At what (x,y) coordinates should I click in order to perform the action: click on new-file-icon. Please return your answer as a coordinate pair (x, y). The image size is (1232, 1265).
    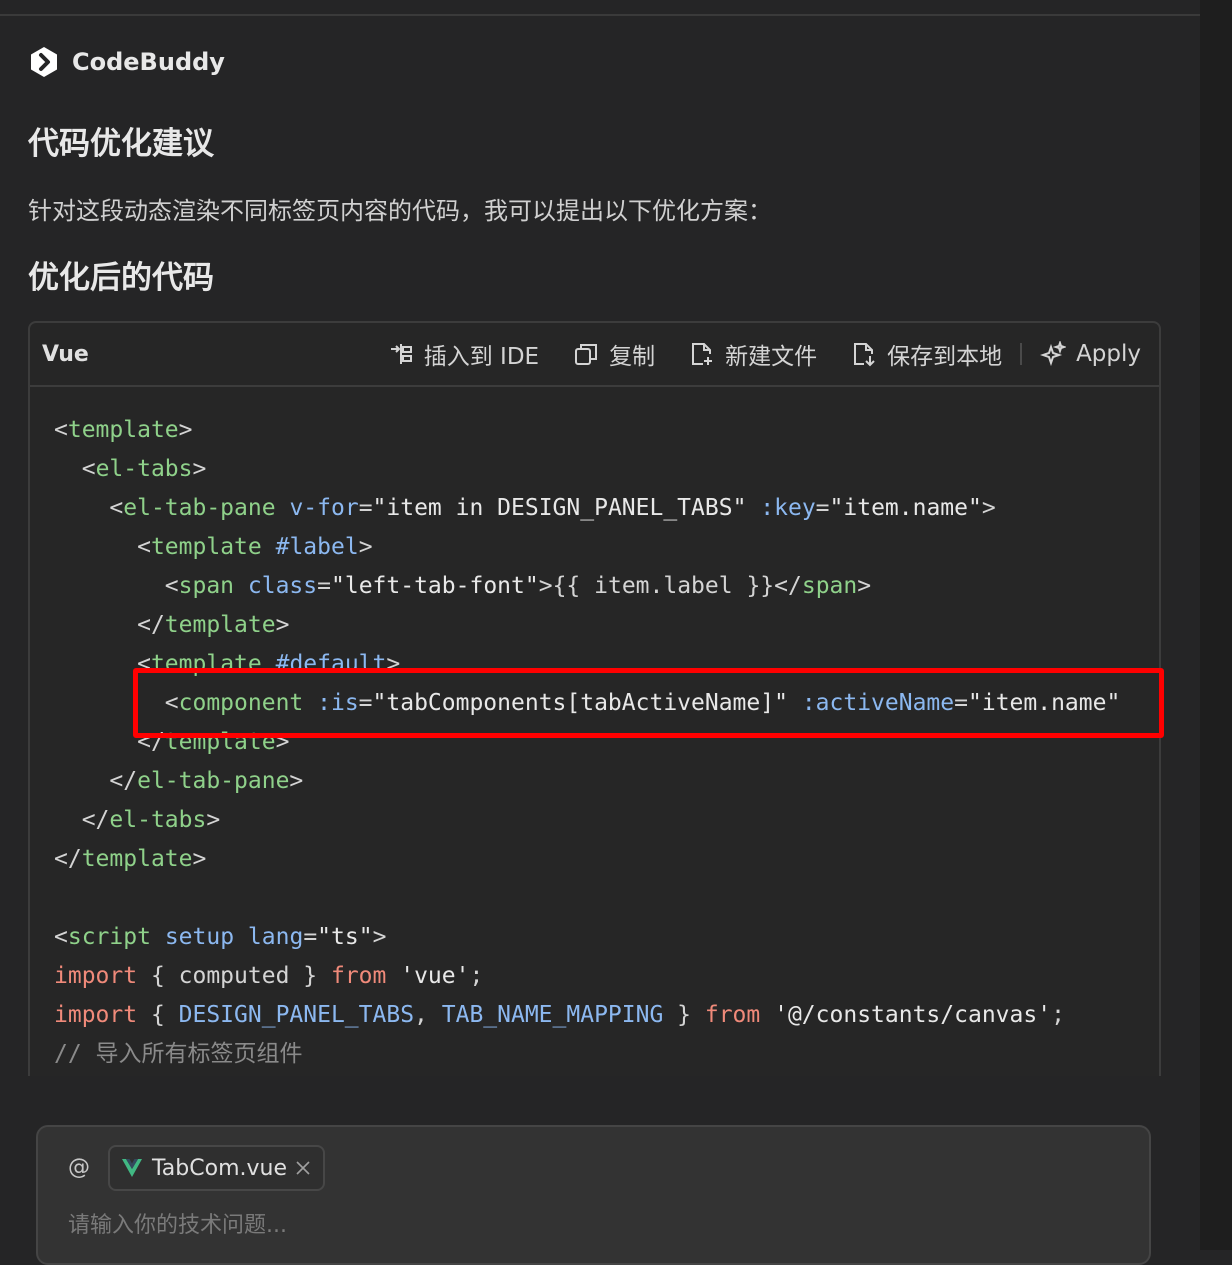
    Looking at the image, I should click on (702, 354).